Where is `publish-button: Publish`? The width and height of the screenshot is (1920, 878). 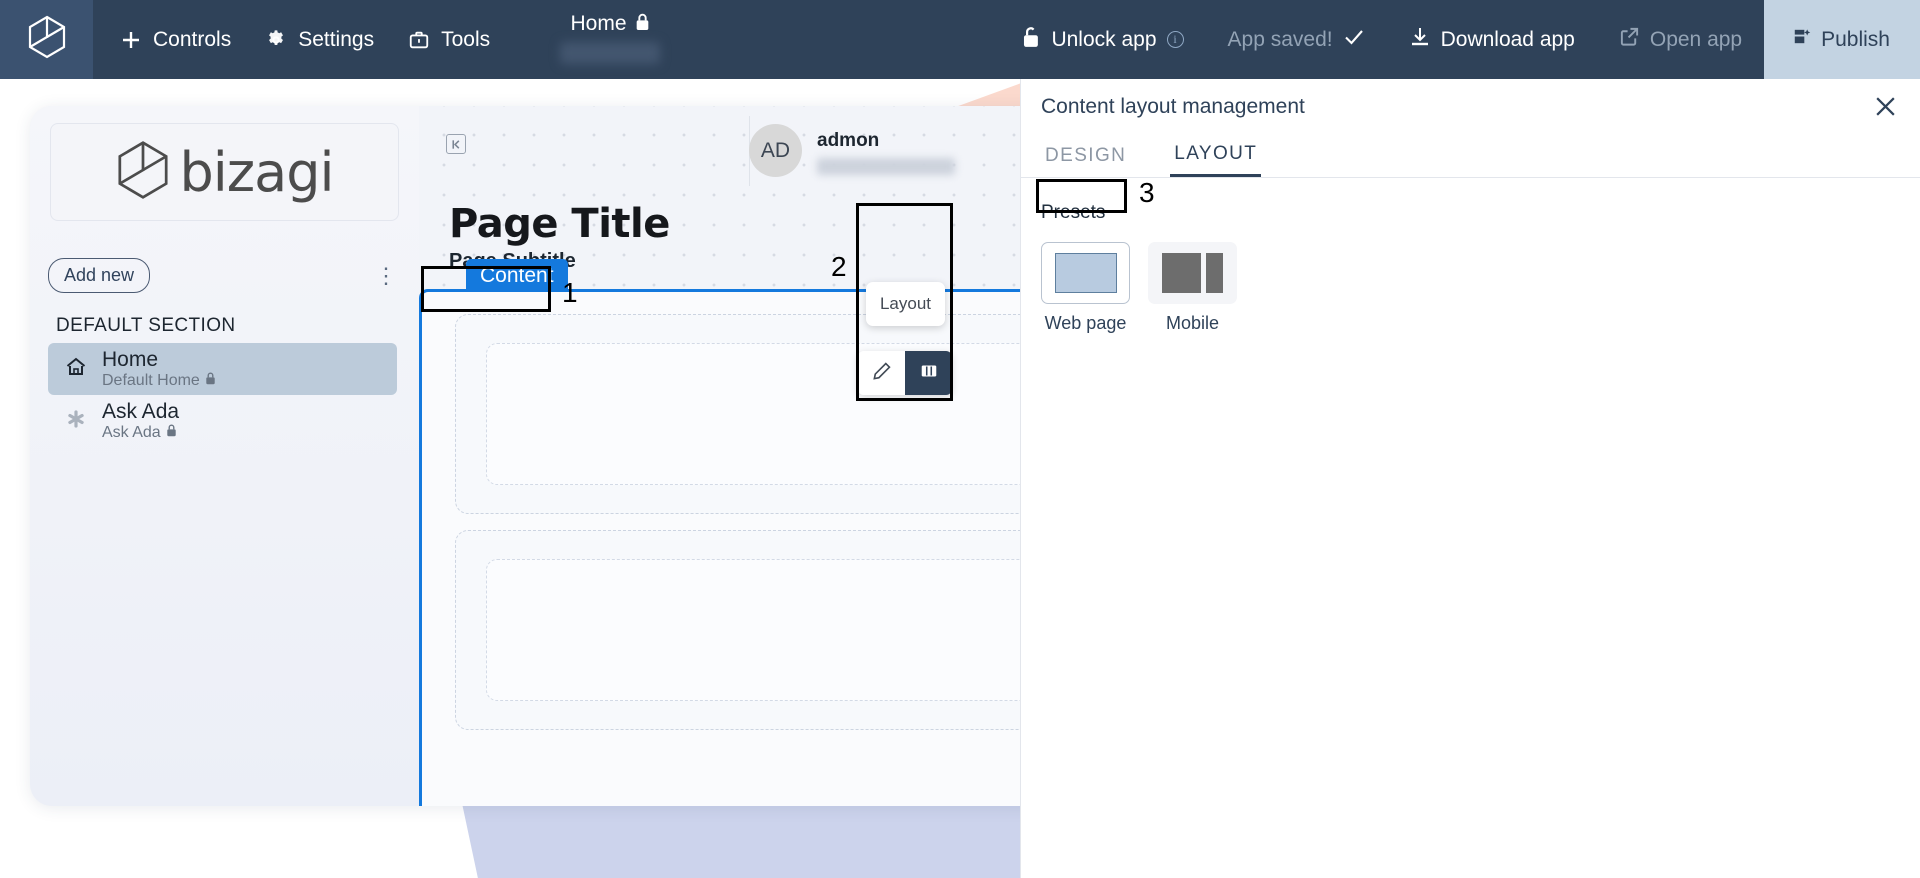 publish-button: Publish is located at coordinates (1842, 39).